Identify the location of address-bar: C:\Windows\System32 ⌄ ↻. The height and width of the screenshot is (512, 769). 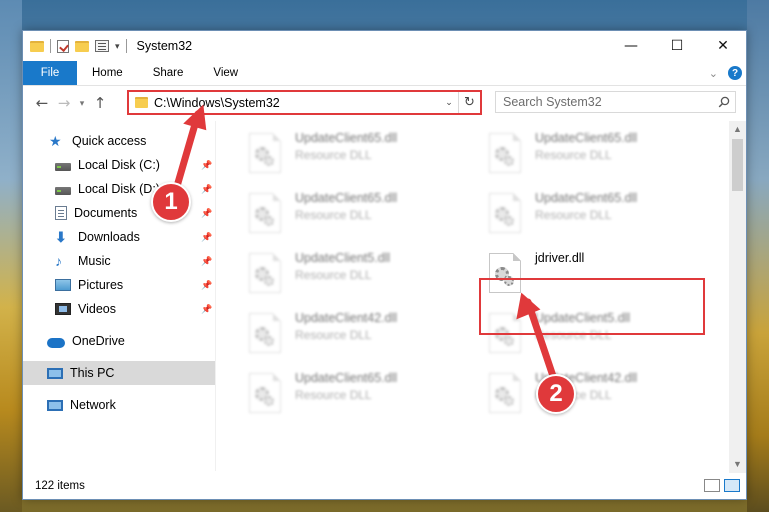
(304, 102).